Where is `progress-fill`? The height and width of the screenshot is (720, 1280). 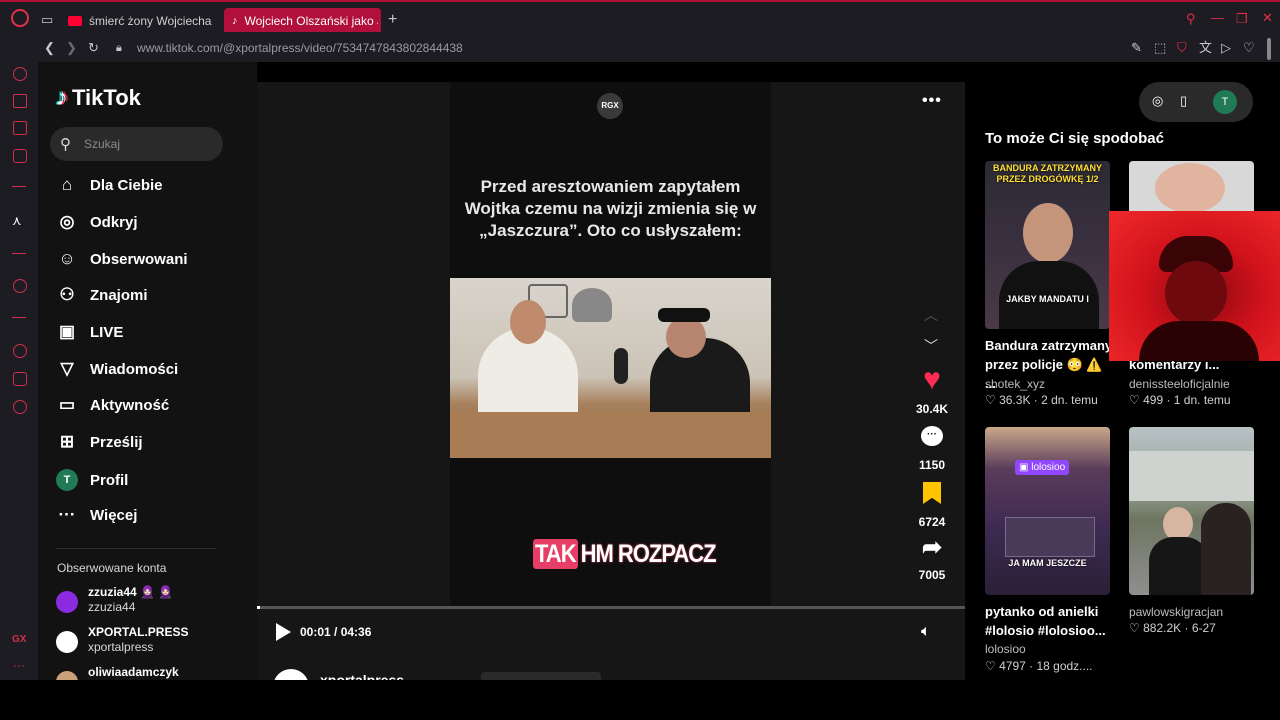 progress-fill is located at coordinates (258, 607).